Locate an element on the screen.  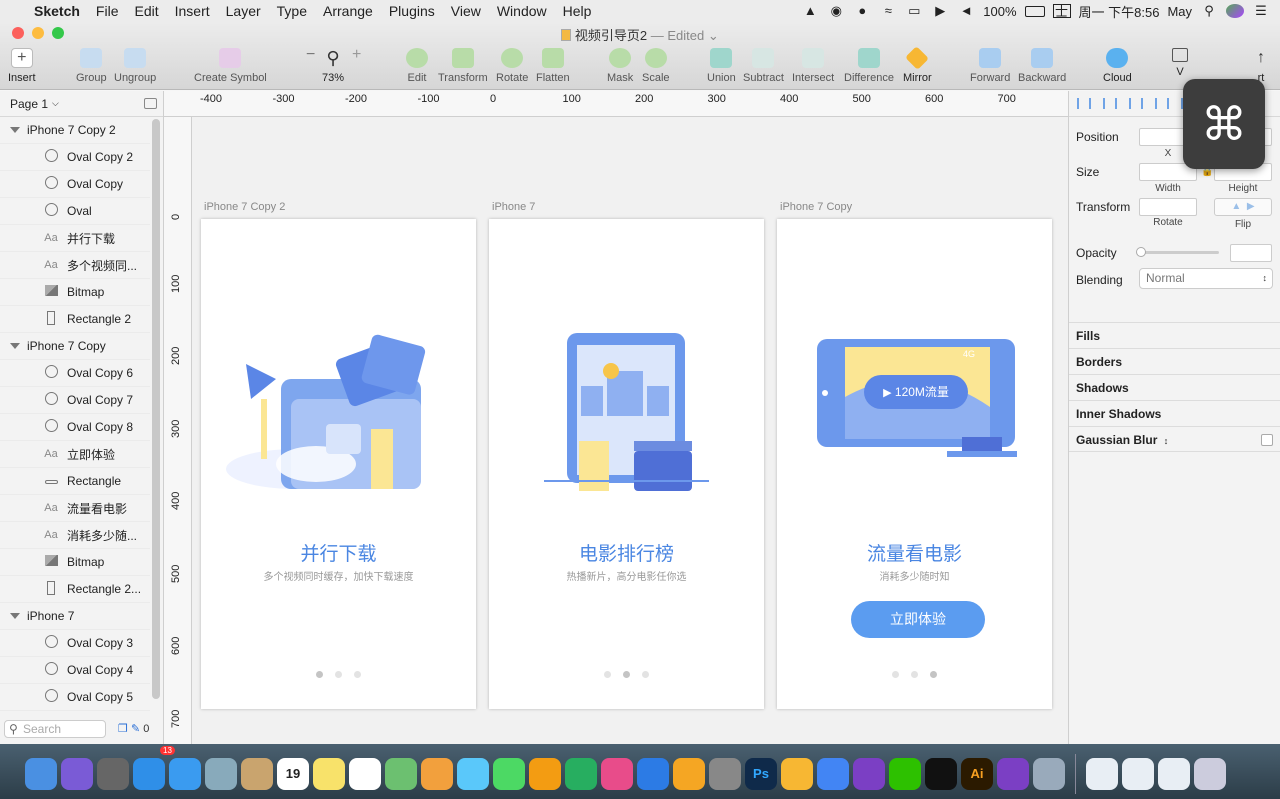
gaussian-blur-section: Gaussian Blur ↕ is located at coordinates (1174, 439).